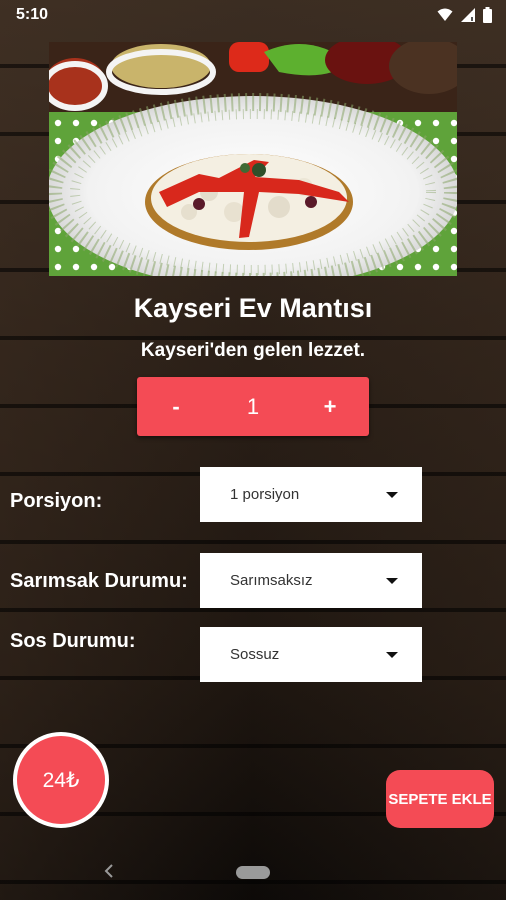 The height and width of the screenshot is (900, 506). Describe the element at coordinates (253, 15) in the screenshot. I see `status-bar: 5:10` at that location.